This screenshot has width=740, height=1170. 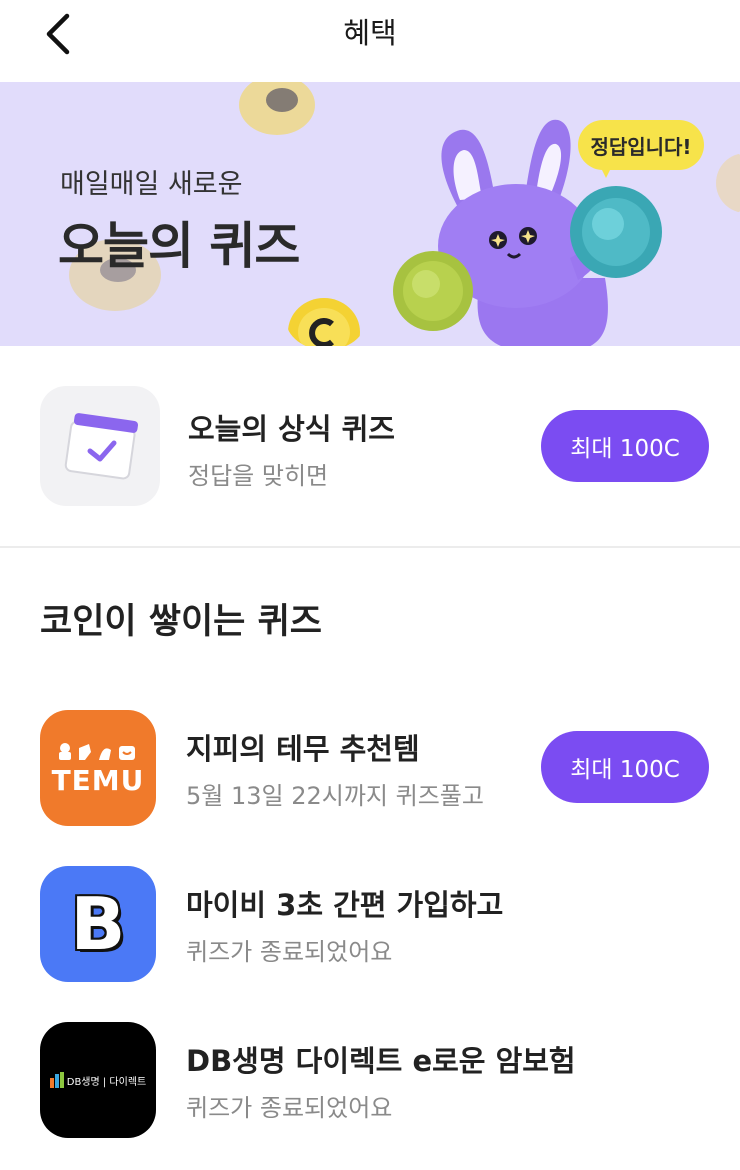 I want to click on banner-title: 오늘의 퀴즈, so click(x=179, y=246).